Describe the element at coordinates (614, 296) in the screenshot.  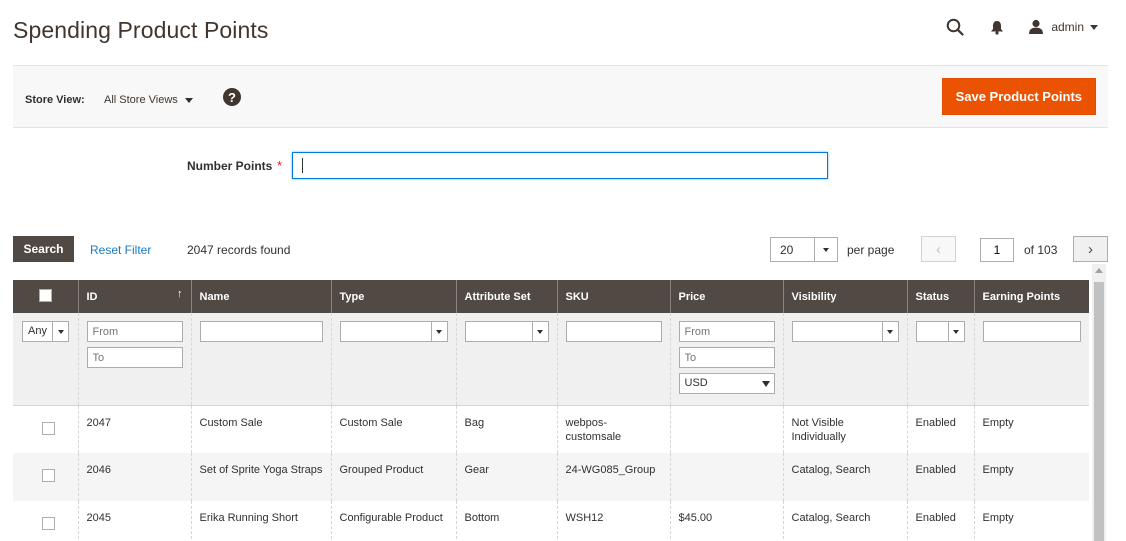
I see `column-header-sku: SKU` at that location.